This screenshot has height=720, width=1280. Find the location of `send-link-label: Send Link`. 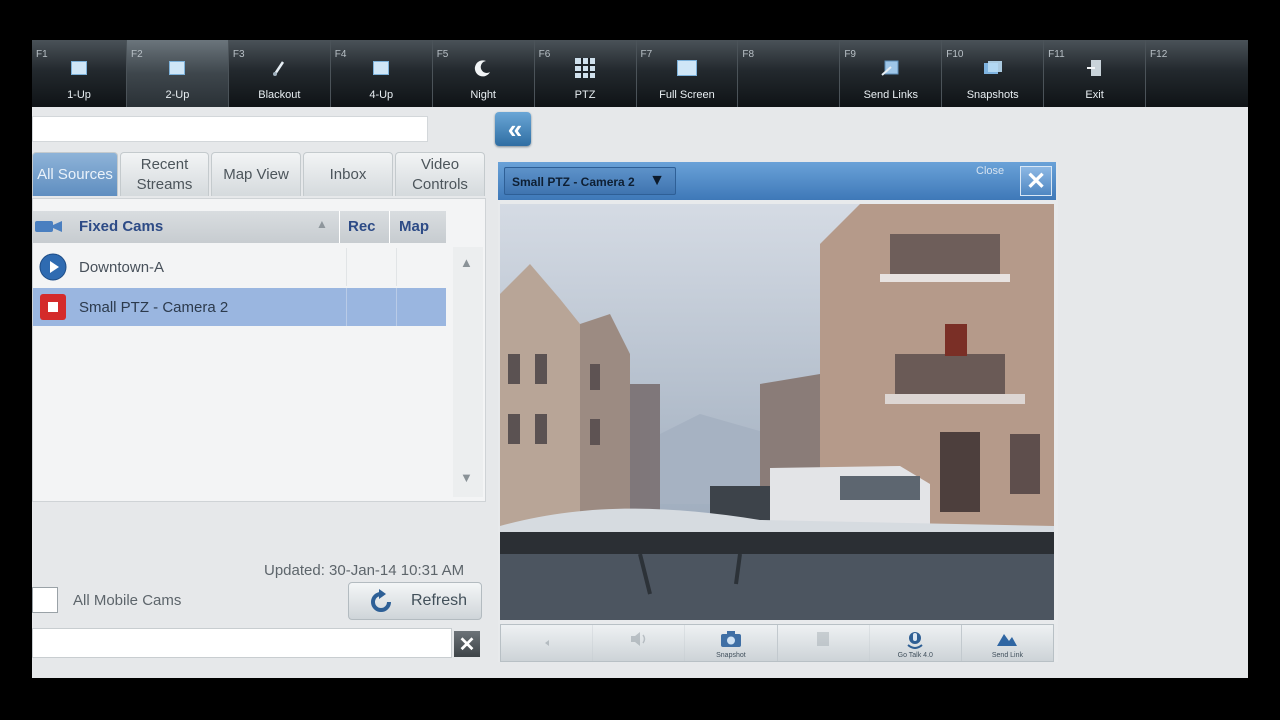

send-link-label: Send Link is located at coordinates (1007, 655).